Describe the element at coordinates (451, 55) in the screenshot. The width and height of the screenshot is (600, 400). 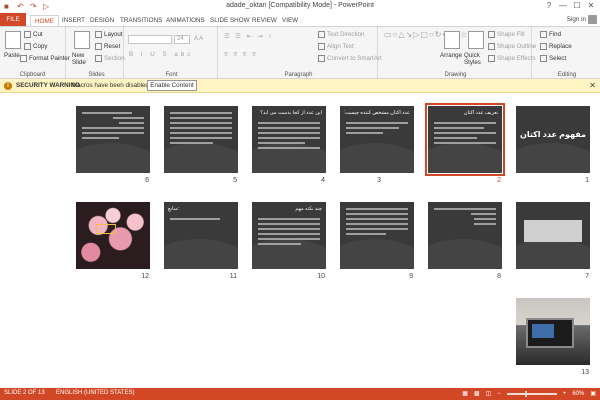
I see `arrange-button: Arrange` at that location.